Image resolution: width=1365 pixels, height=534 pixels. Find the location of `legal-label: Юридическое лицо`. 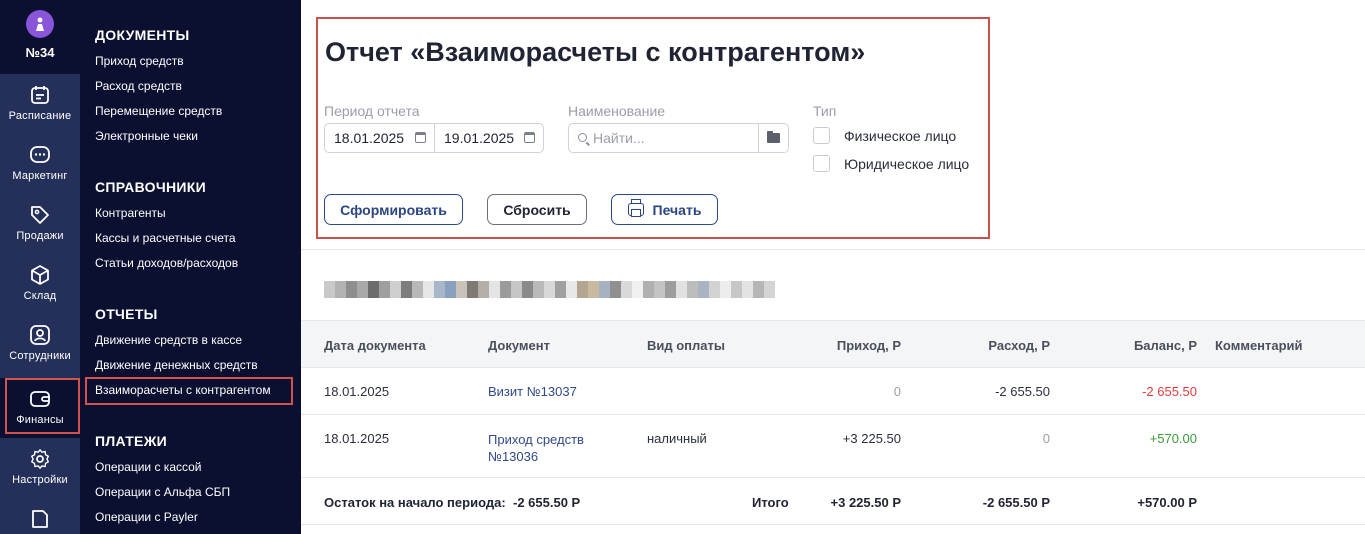

legal-label: Юридическое лицо is located at coordinates (907, 163).